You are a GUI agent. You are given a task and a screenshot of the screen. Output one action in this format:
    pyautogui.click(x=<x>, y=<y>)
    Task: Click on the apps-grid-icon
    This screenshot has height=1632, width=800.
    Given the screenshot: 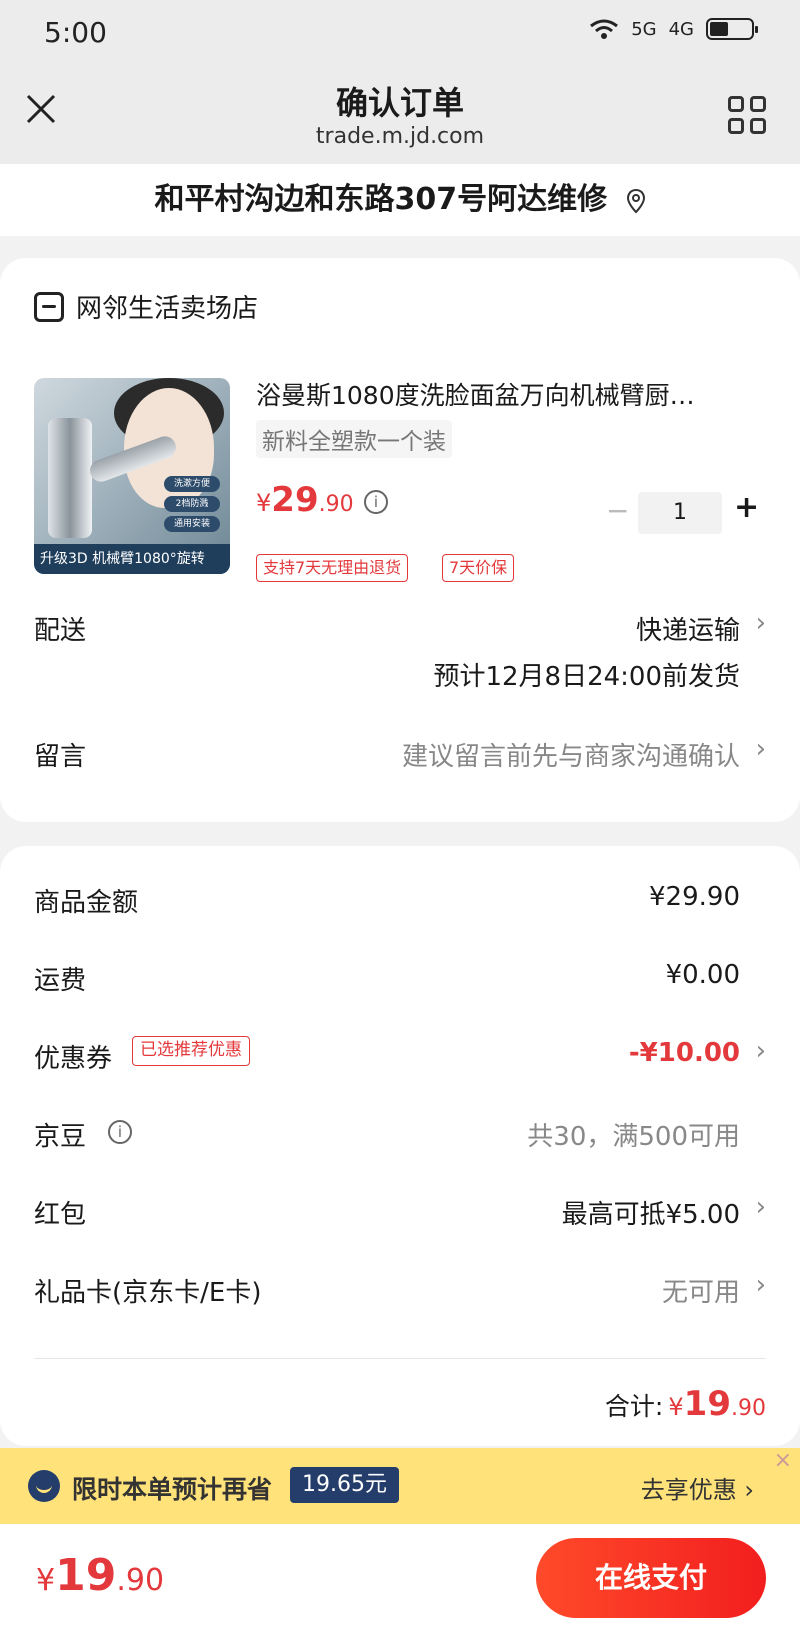 What is the action you would take?
    pyautogui.click(x=747, y=115)
    